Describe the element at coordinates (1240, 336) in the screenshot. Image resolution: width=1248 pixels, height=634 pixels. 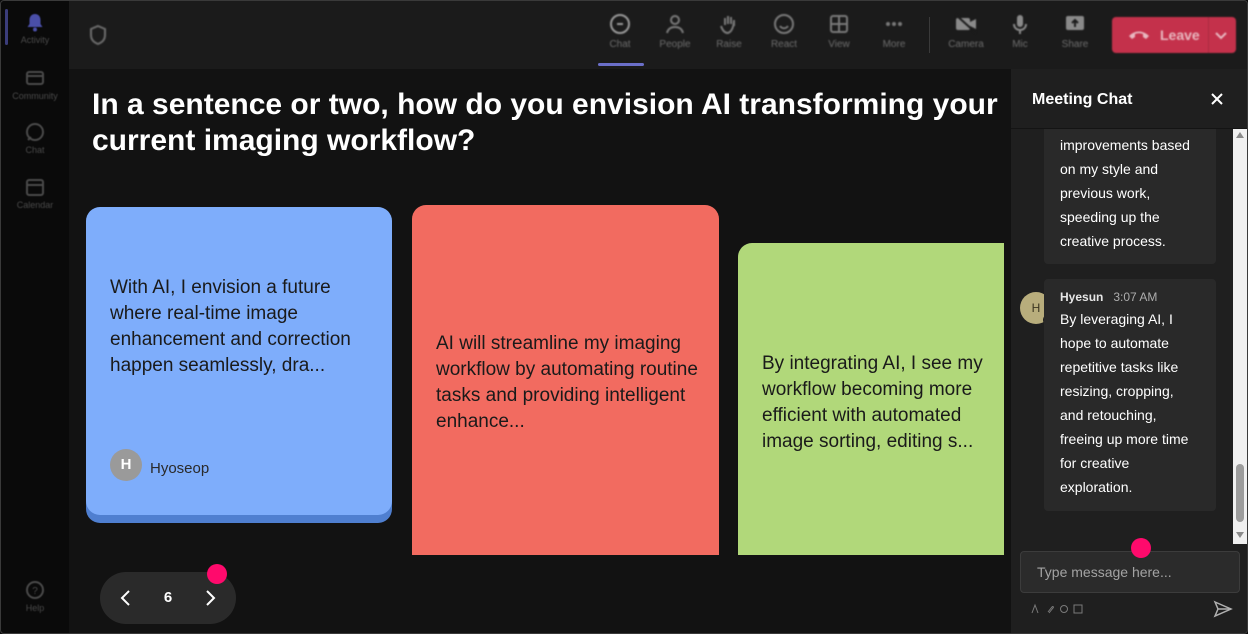
I see `chat-scrollbar` at that location.